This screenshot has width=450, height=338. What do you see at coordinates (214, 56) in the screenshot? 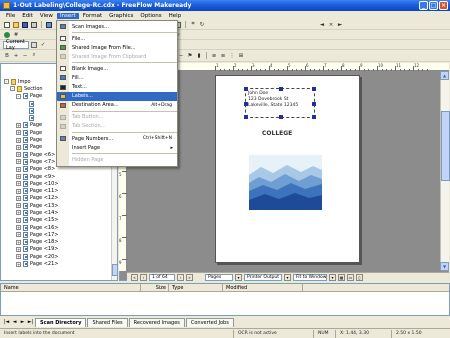
I see `align-left-icon: ≡` at bounding box center [214, 56].